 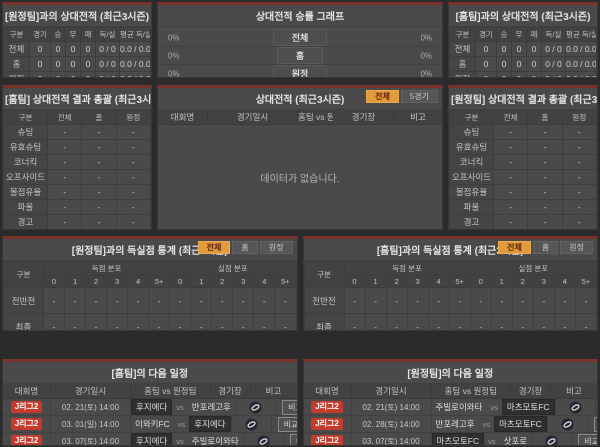 I want to click on winrate-row-label: 홈, so click(x=300, y=55).